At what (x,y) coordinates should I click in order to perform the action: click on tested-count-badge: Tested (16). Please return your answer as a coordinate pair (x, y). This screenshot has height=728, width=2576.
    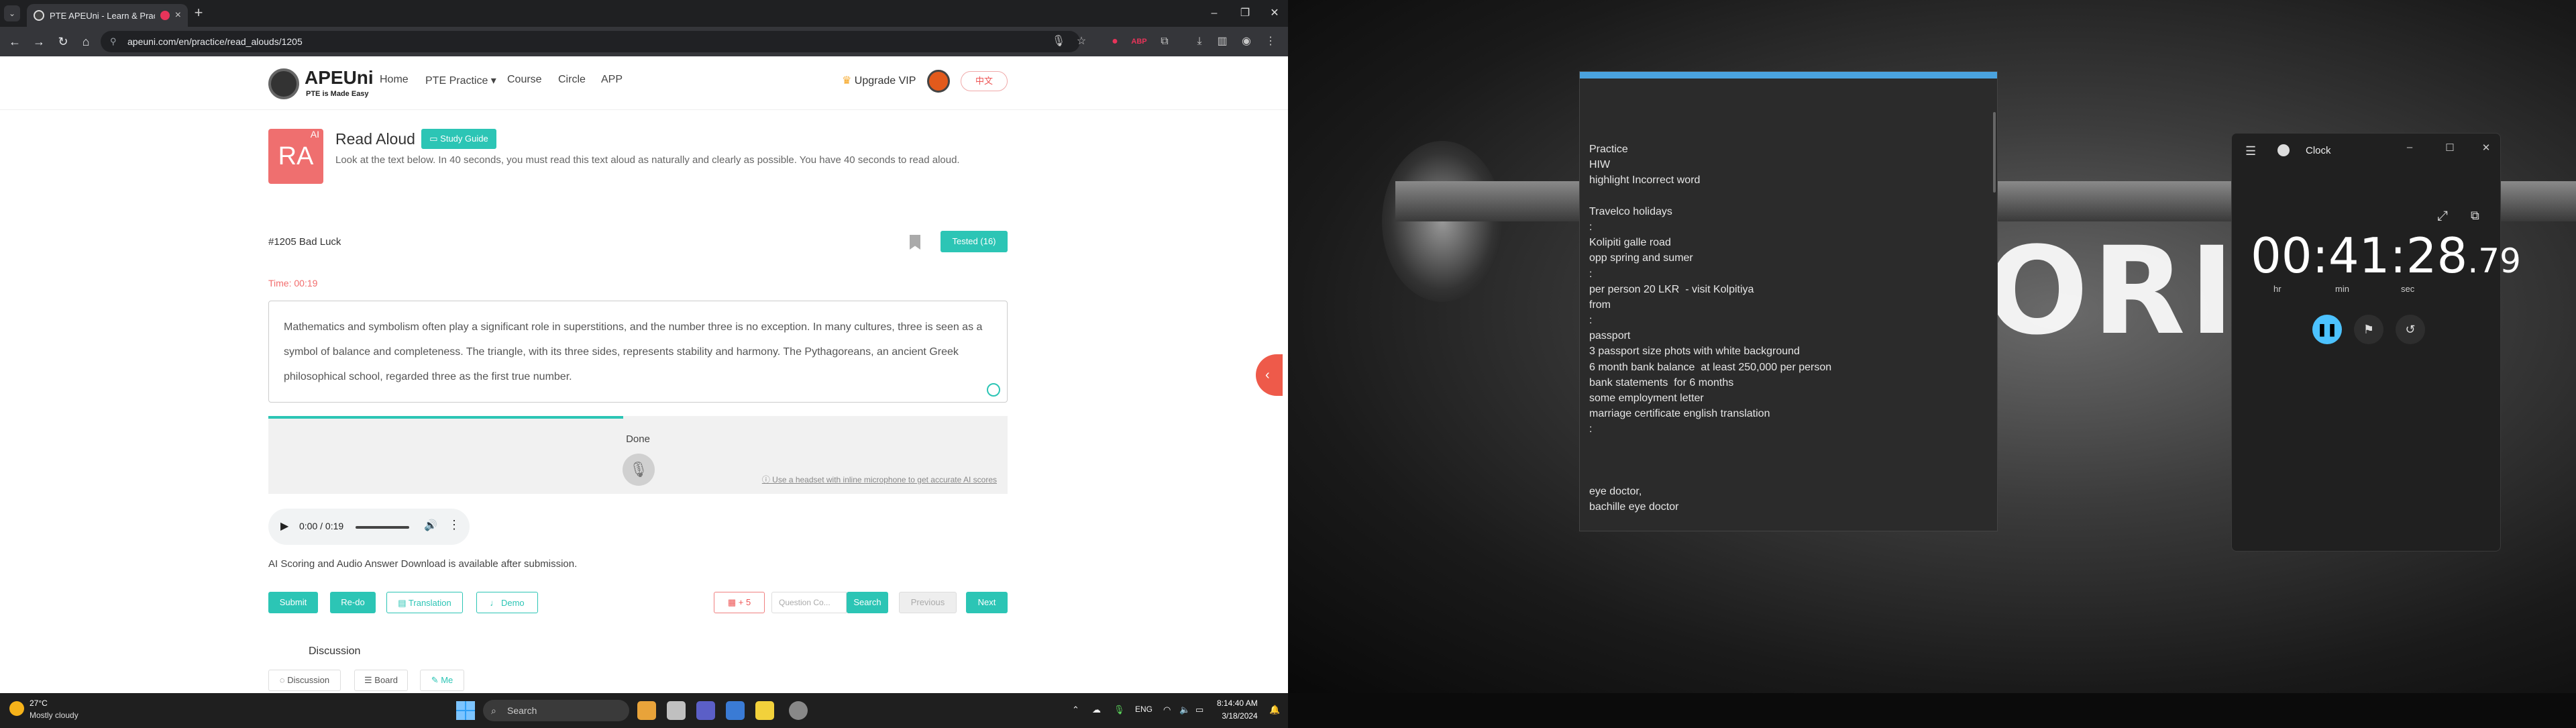
    Looking at the image, I should click on (974, 242).